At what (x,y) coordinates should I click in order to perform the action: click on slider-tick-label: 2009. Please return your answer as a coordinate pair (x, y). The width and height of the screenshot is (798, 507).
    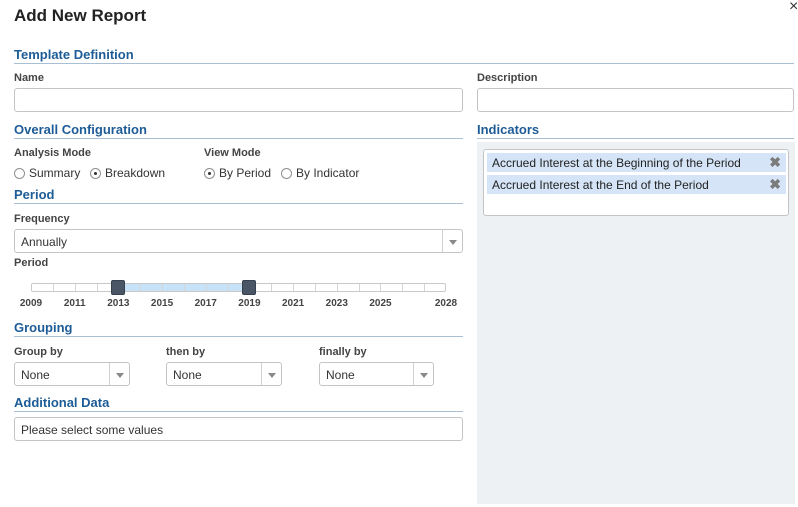
    Looking at the image, I should click on (31, 303).